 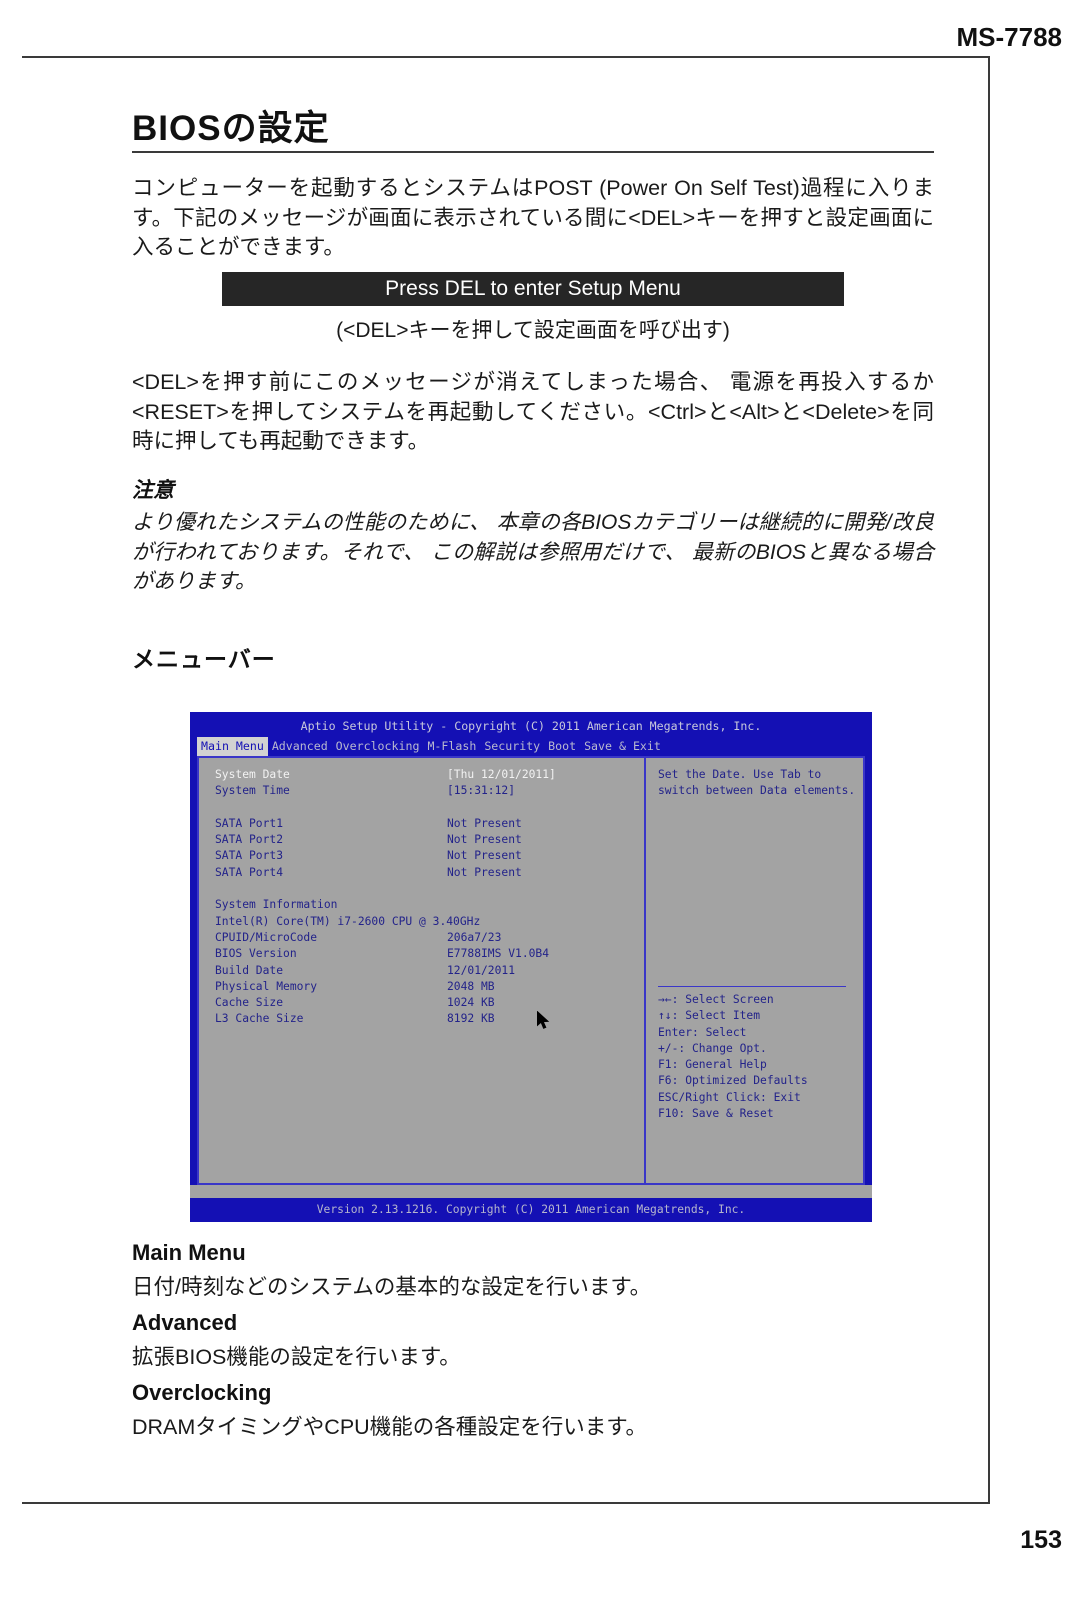 I want to click on description-heading-advanced: Advanced, so click(x=185, y=1322).